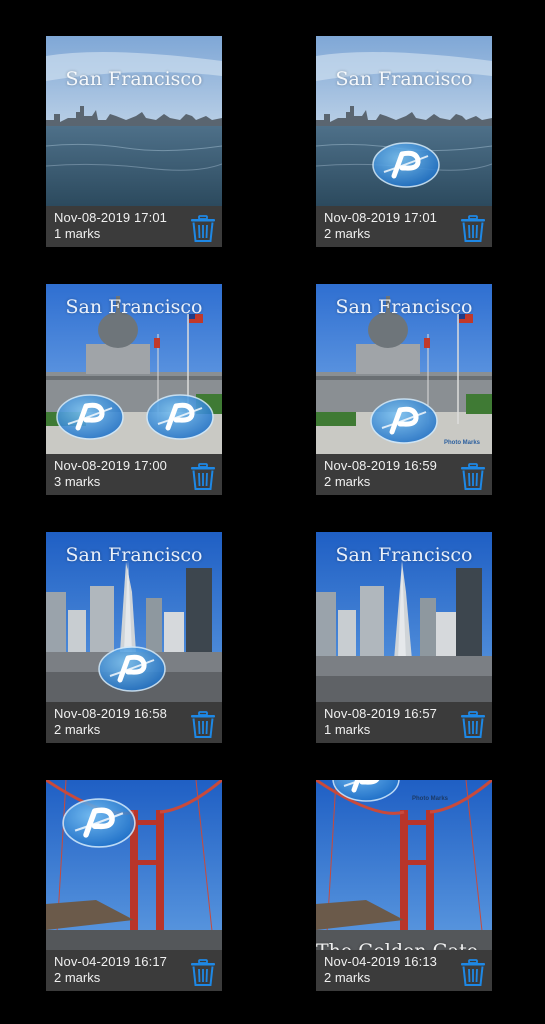 The width and height of the screenshot is (545, 1024). I want to click on photo-marks-count: 3 marks, so click(77, 481).